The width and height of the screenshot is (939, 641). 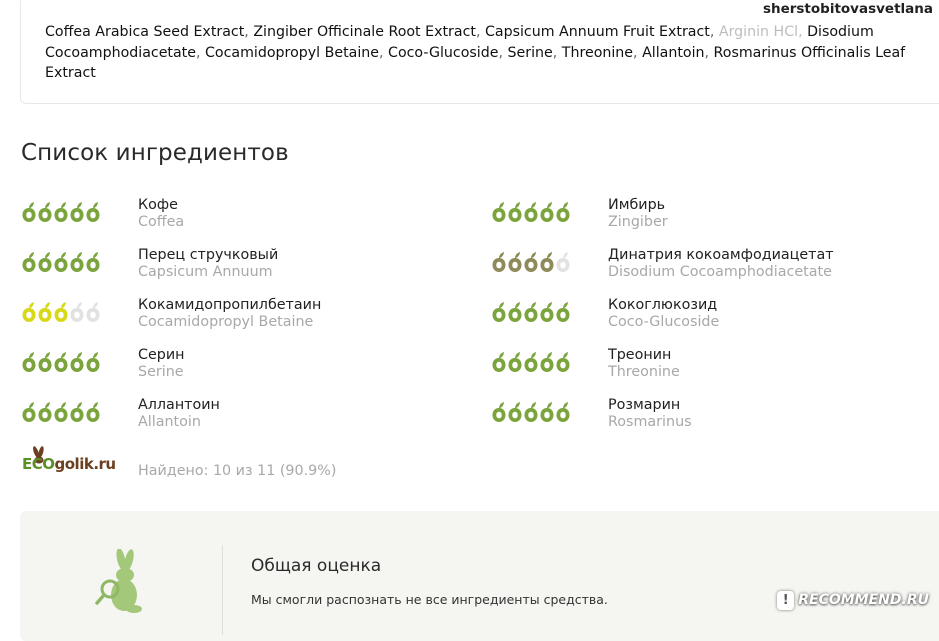 I want to click on ingredient-list-title: Список ингредиентов, so click(x=155, y=153).